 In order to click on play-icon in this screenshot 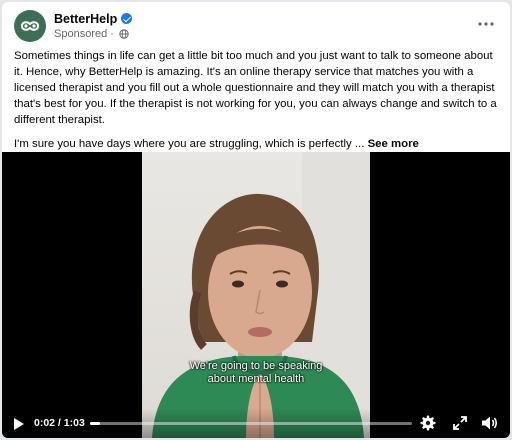, I will do `click(19, 424)`.